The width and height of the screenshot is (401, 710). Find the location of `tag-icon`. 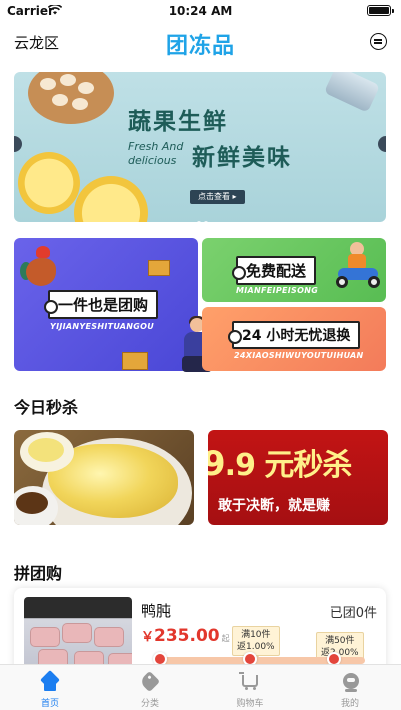

tag-icon is located at coordinates (149, 681).